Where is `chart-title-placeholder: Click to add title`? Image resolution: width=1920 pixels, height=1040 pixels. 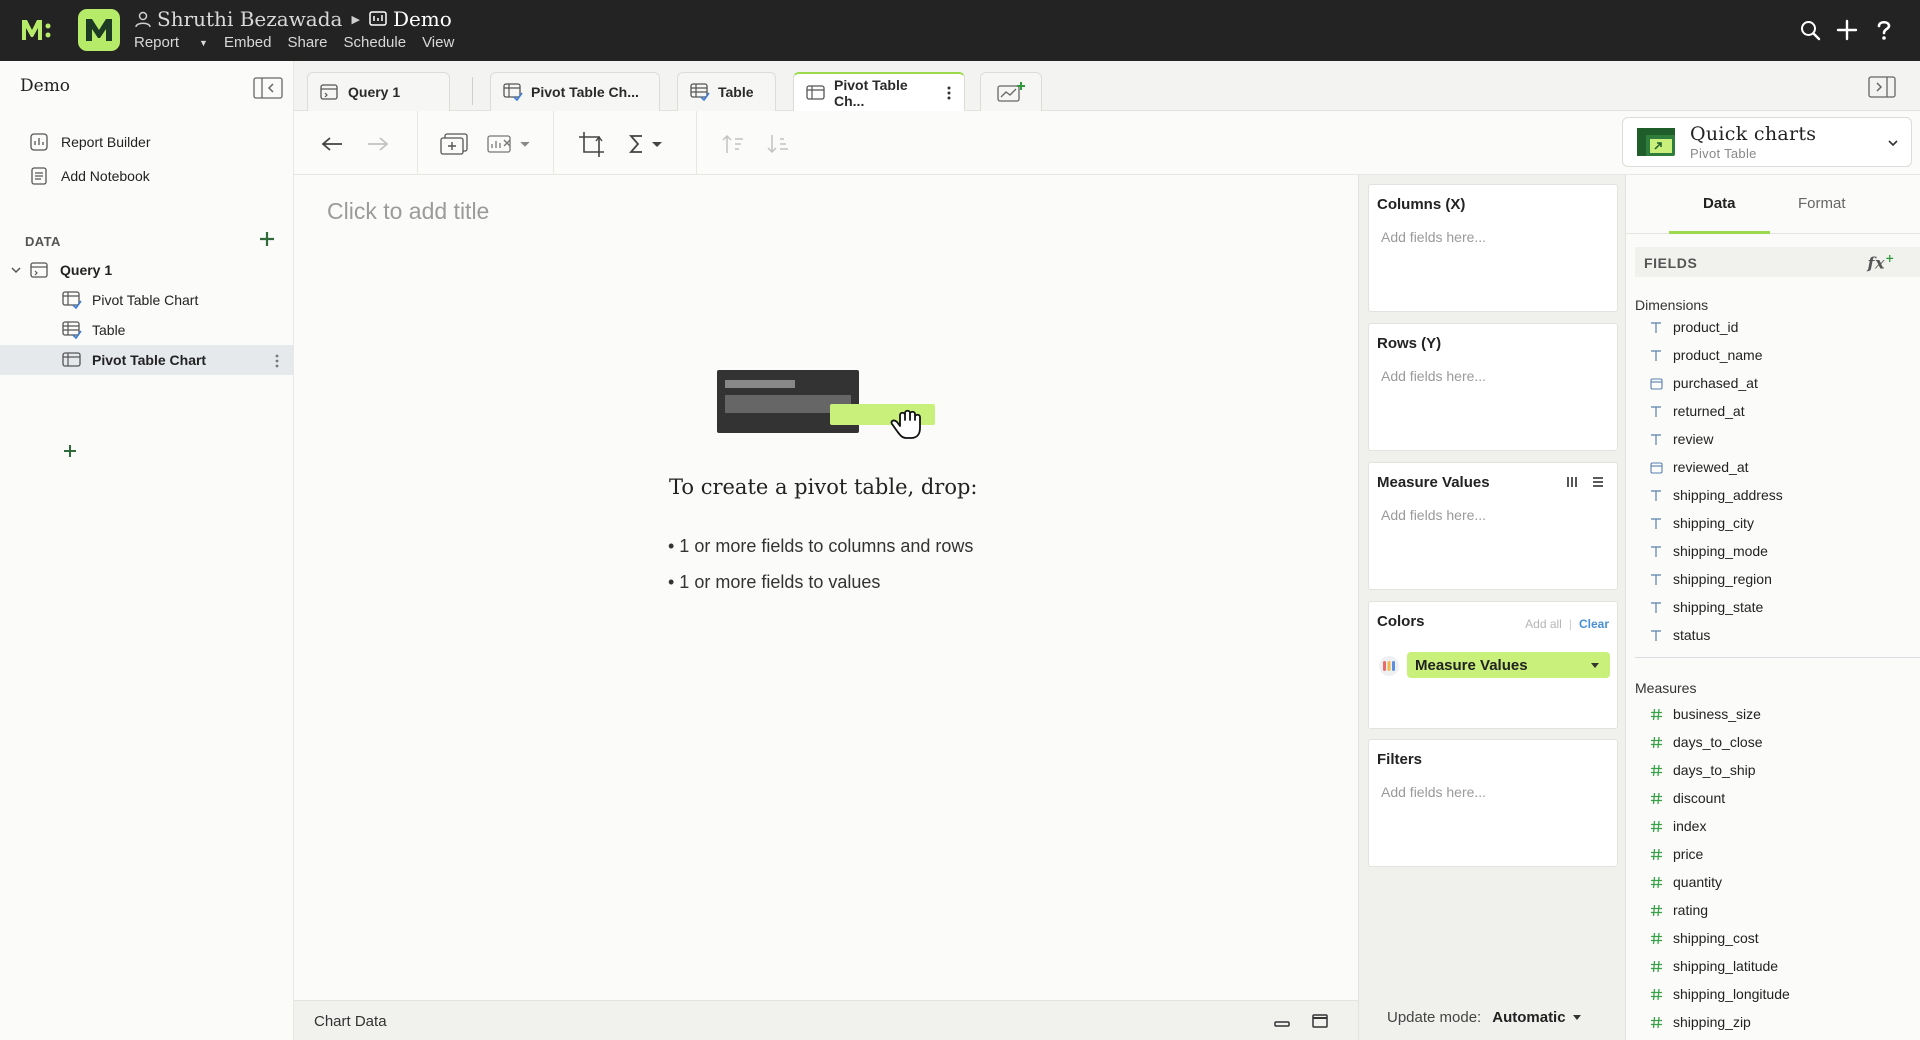 chart-title-placeholder: Click to add title is located at coordinates (408, 211).